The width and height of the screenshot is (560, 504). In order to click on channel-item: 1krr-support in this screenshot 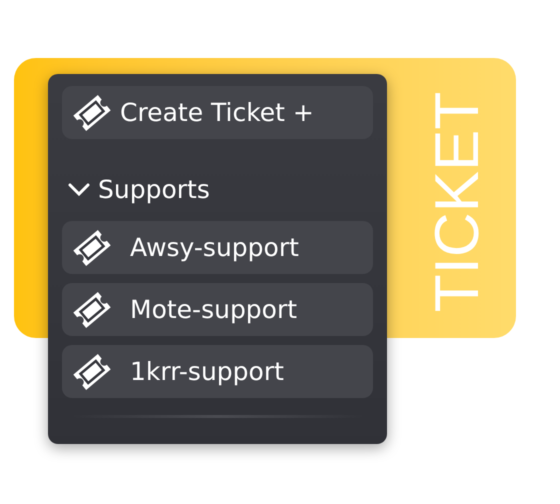, I will do `click(217, 371)`.